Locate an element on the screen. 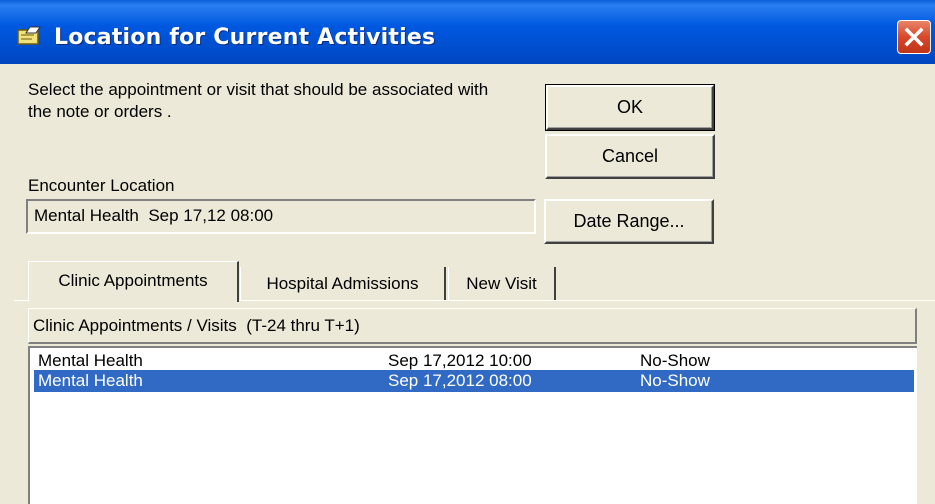 This screenshot has width=935, height=504. list-item-selected: Mental Health Sep 17,2012 08:00 No-Show is located at coordinates (474, 381).